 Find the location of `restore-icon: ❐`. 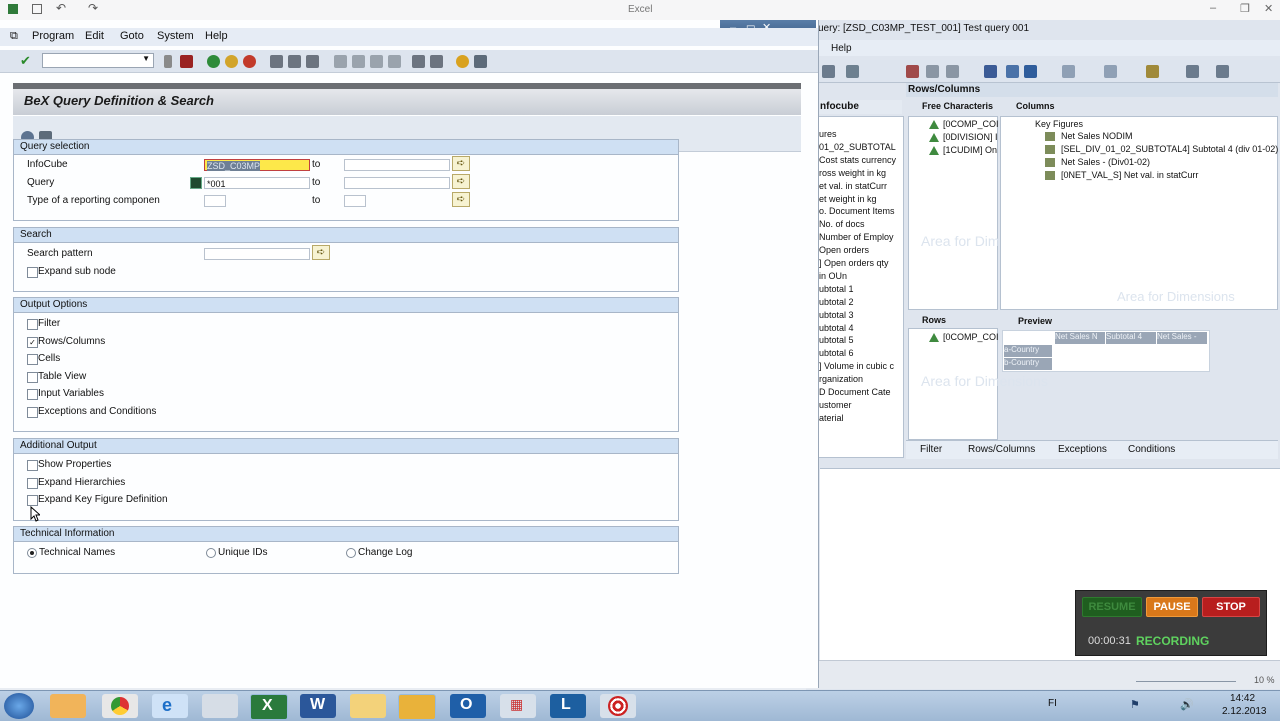

restore-icon: ❐ is located at coordinates (1245, 8).